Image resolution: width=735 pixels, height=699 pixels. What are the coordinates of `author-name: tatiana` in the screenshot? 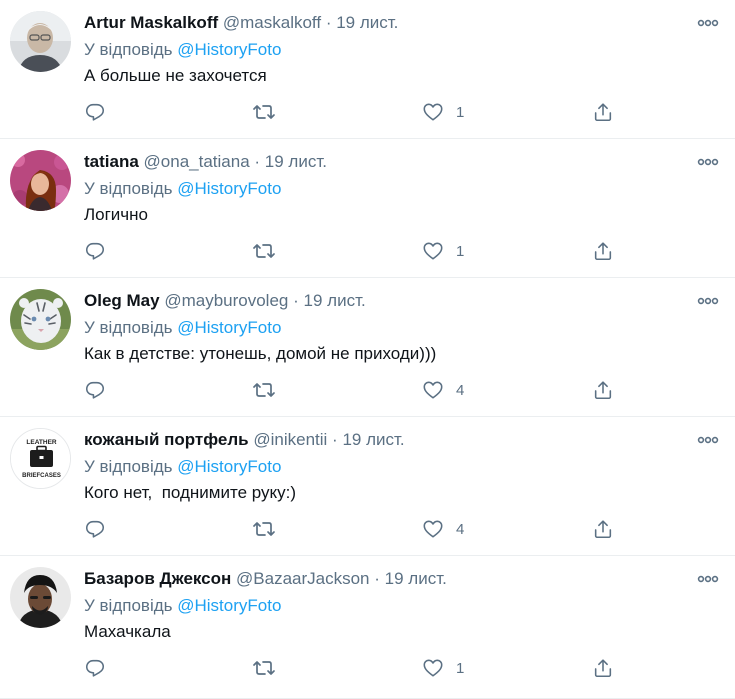 It's located at (111, 161).